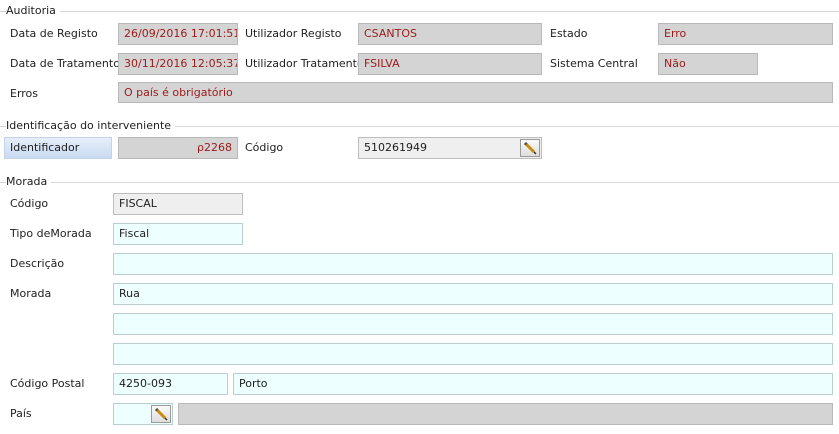  What do you see at coordinates (37, 263) in the screenshot?
I see `descricao-label: Descrição` at bounding box center [37, 263].